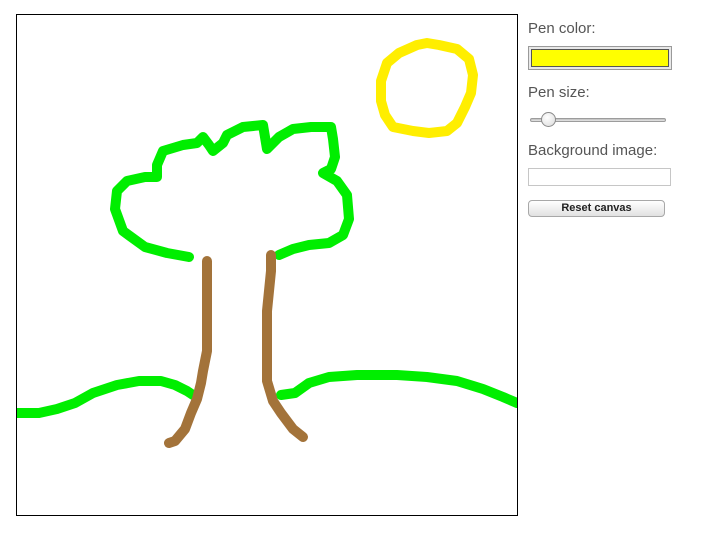  I want to click on stroke-tree-canopy, so click(232, 191).